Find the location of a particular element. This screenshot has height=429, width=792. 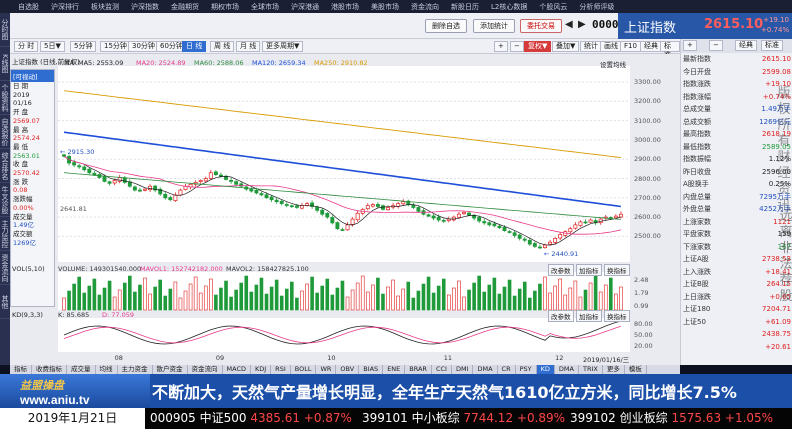

top-menu-item: 美股市场 is located at coordinates (385, 7).